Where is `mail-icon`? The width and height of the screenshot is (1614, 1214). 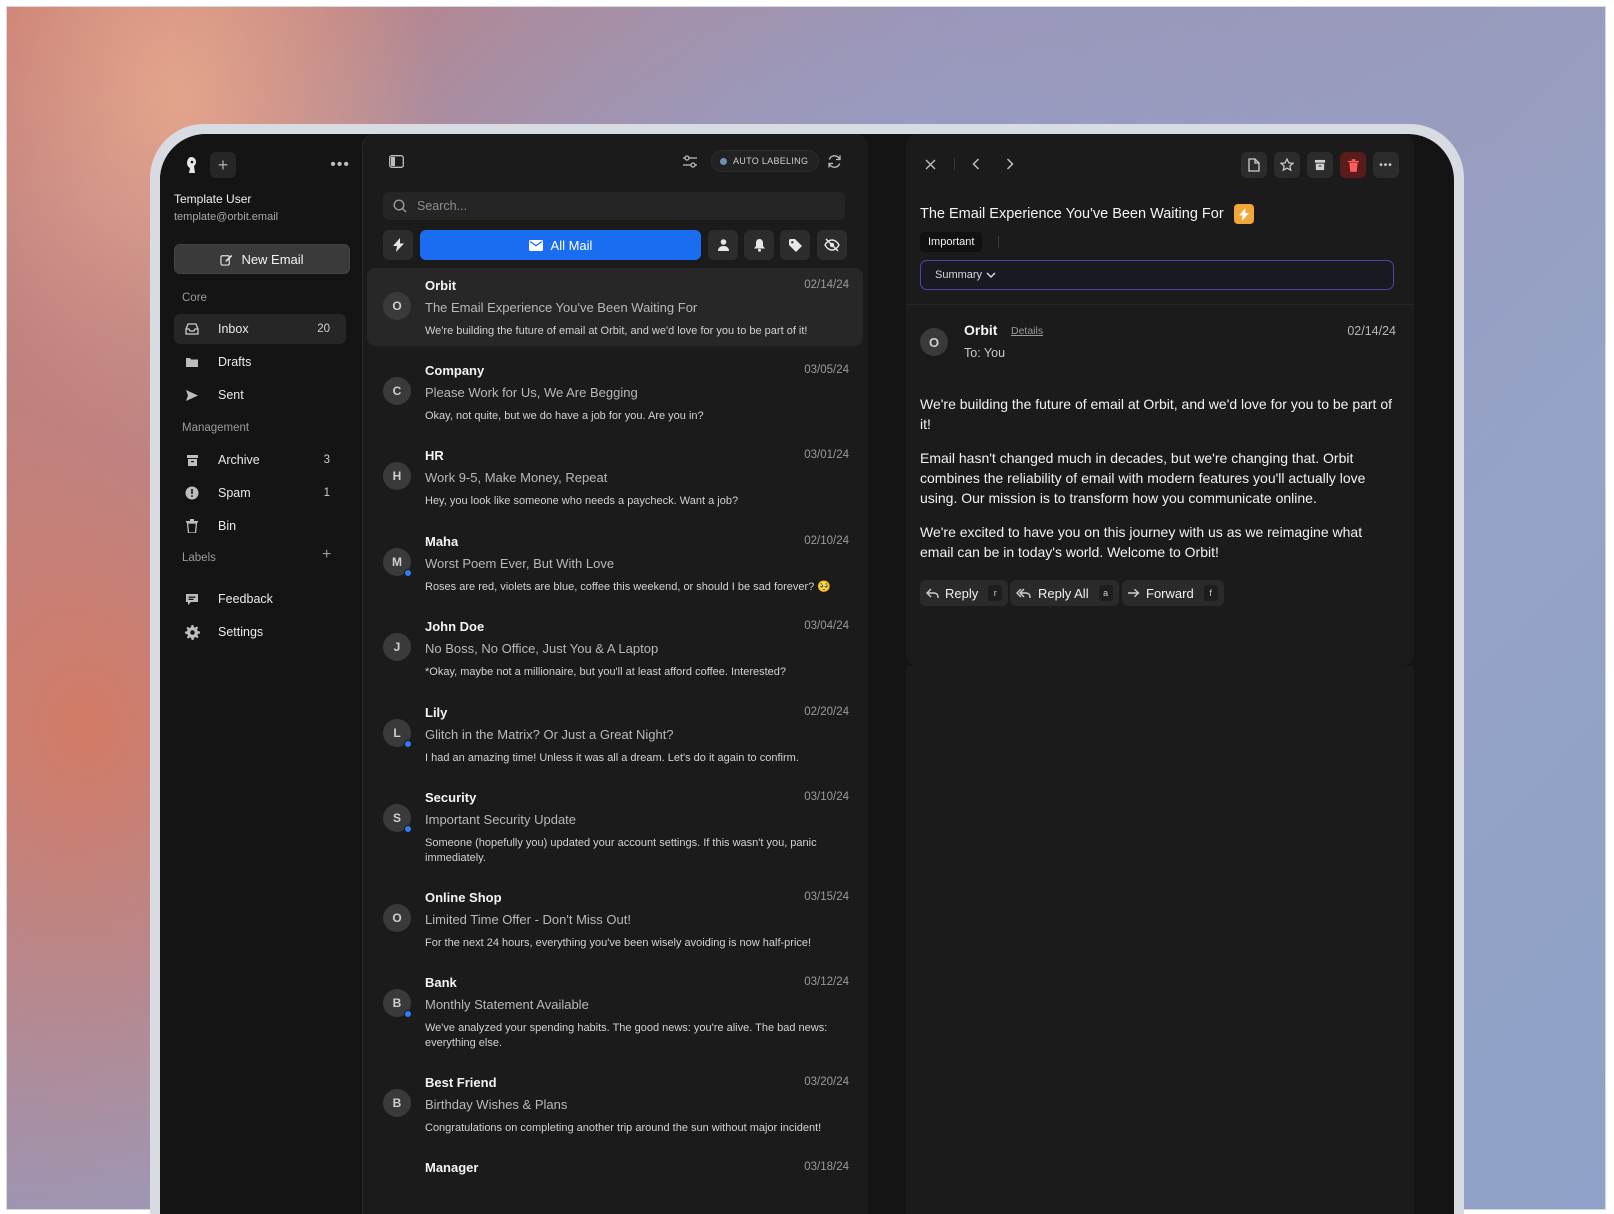
mail-icon is located at coordinates (535, 245).